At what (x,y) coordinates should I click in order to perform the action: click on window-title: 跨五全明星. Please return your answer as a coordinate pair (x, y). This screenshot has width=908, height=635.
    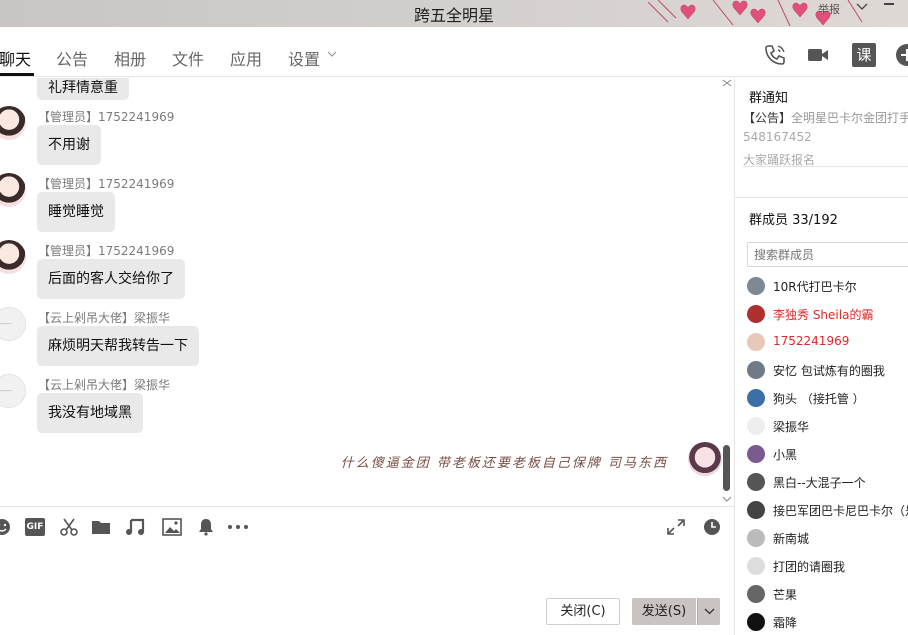
    Looking at the image, I should click on (453, 15).